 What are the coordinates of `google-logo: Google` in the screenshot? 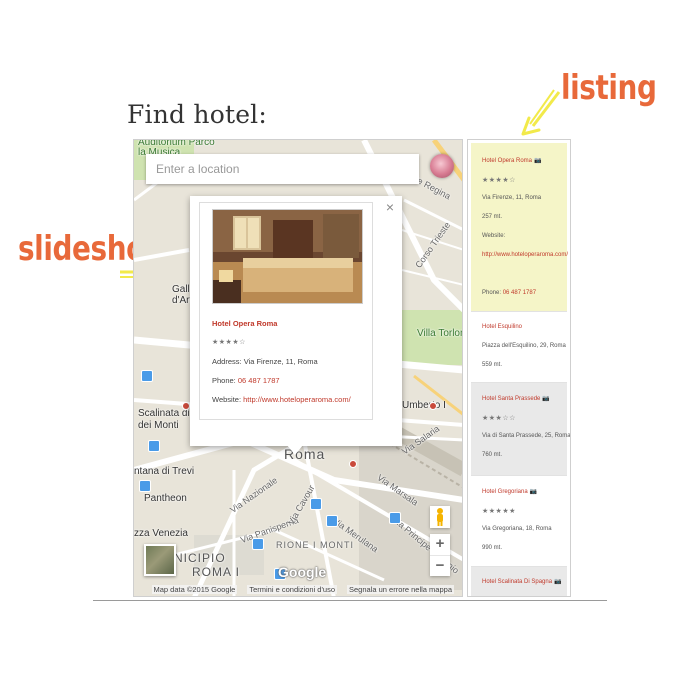 It's located at (302, 572).